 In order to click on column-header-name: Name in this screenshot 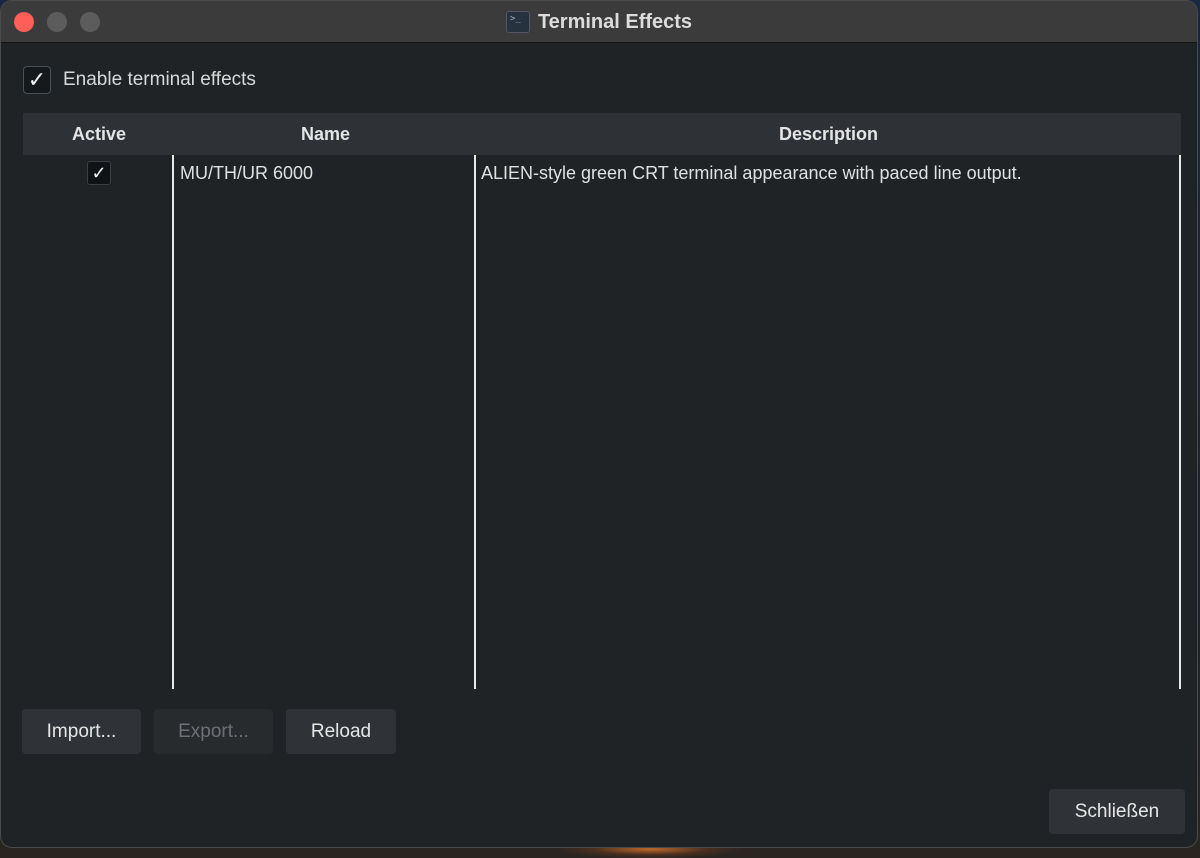, I will do `click(325, 134)`.